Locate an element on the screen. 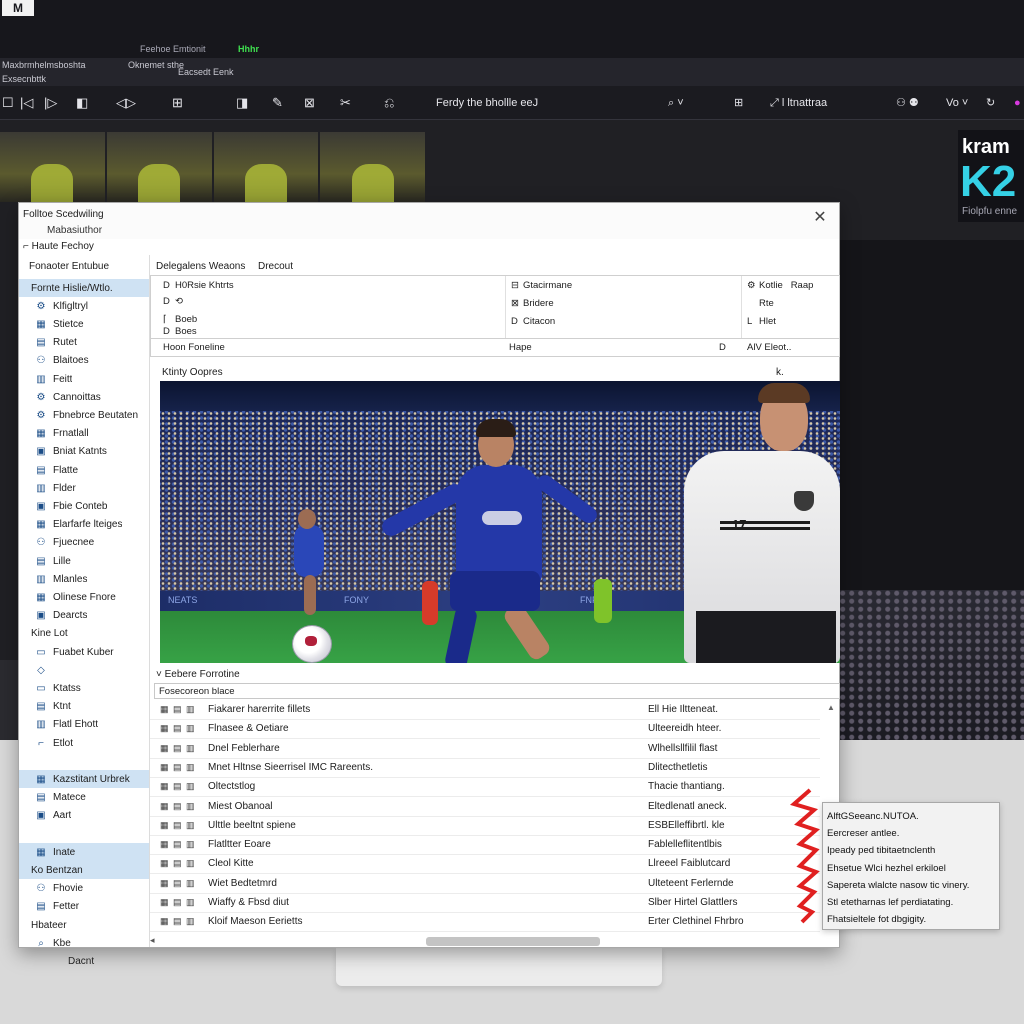 The width and height of the screenshot is (1024, 1024). scroll-left-icon: ◂ is located at coordinates (152, 940).